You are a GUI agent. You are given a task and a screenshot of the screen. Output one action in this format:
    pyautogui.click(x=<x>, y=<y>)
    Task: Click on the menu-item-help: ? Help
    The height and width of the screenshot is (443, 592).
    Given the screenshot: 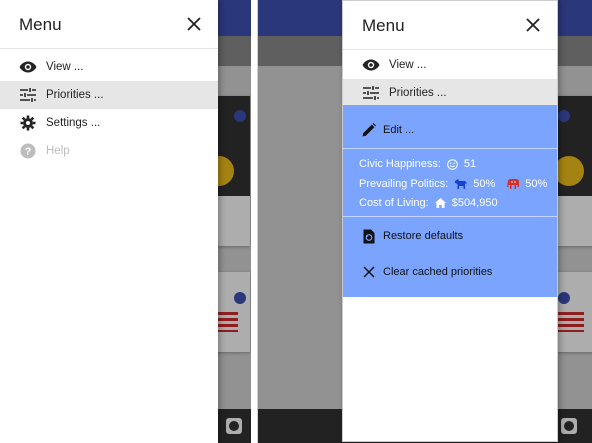 What is the action you would take?
    pyautogui.click(x=109, y=151)
    